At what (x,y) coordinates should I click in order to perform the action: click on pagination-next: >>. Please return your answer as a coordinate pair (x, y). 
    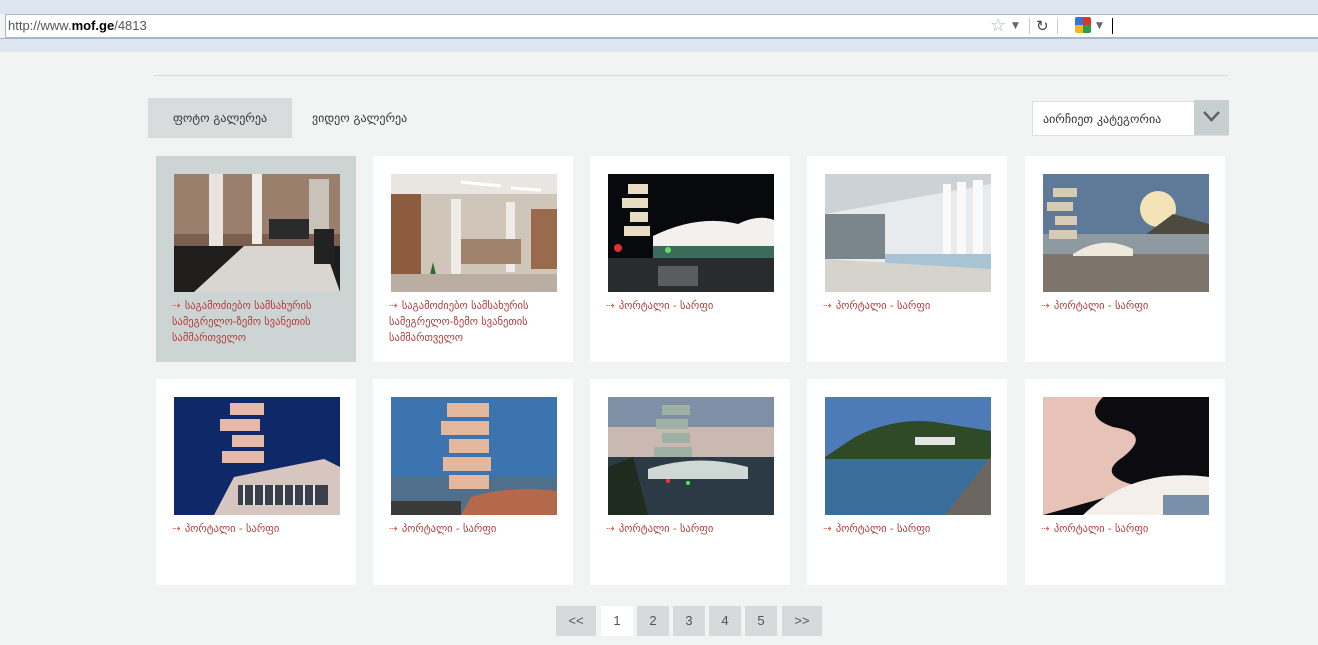
    Looking at the image, I should click on (802, 621).